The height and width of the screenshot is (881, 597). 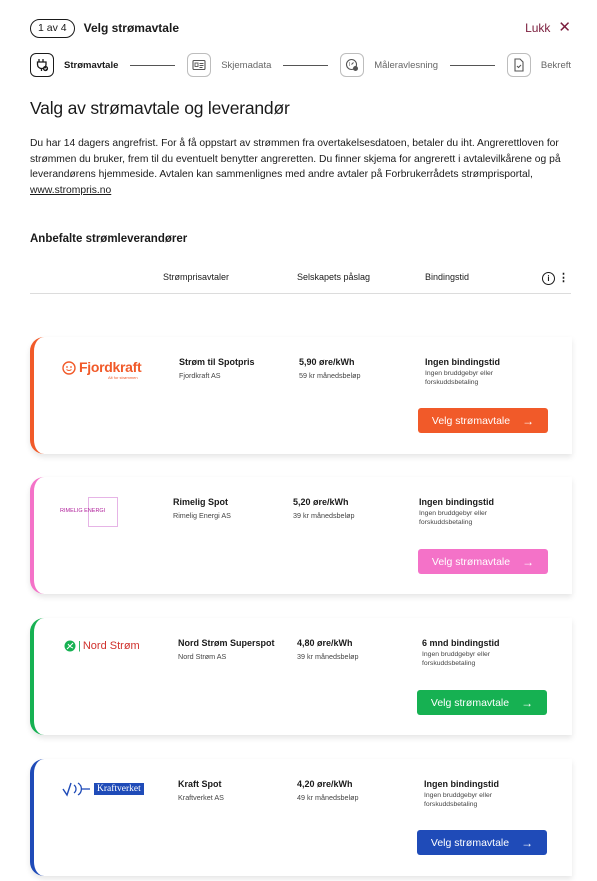 I want to click on strompris-link: www.strompris.no, so click(x=70, y=190).